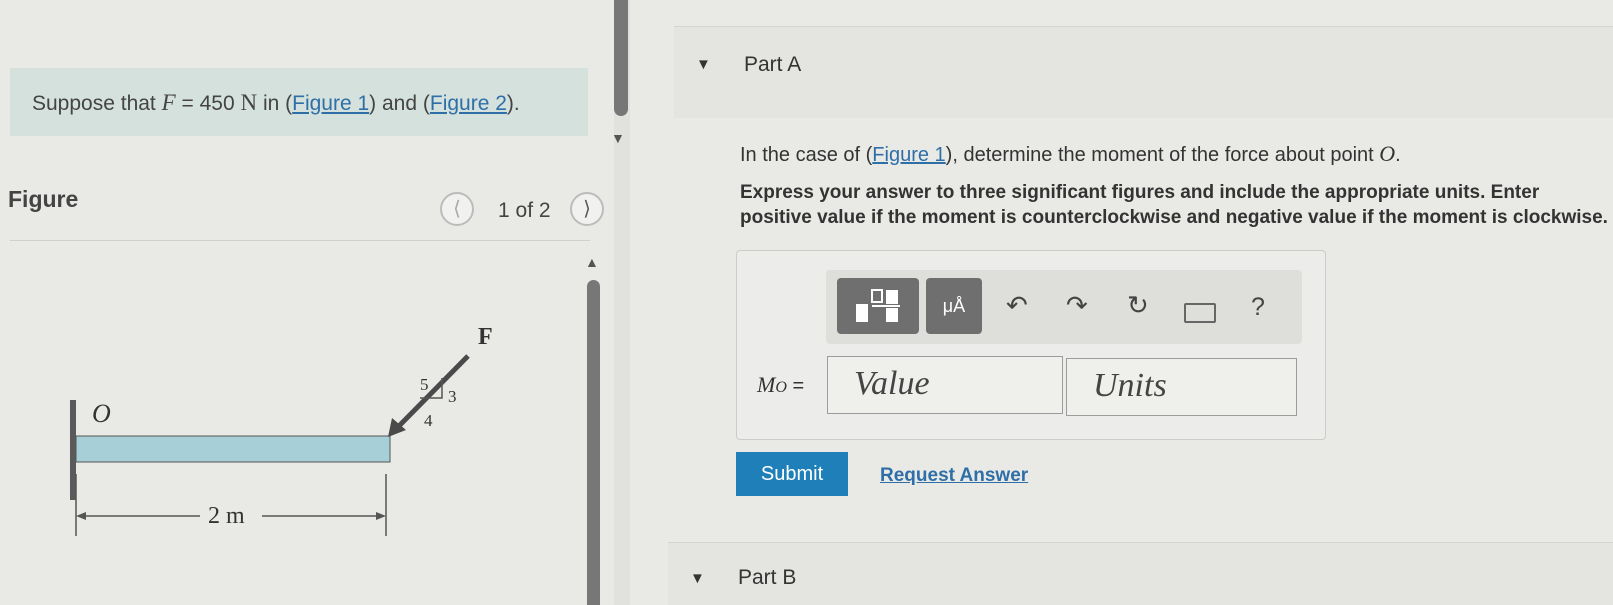 This screenshot has height=605, width=1613. What do you see at coordinates (773, 64) in the screenshot?
I see `part-a-title: Part A` at bounding box center [773, 64].